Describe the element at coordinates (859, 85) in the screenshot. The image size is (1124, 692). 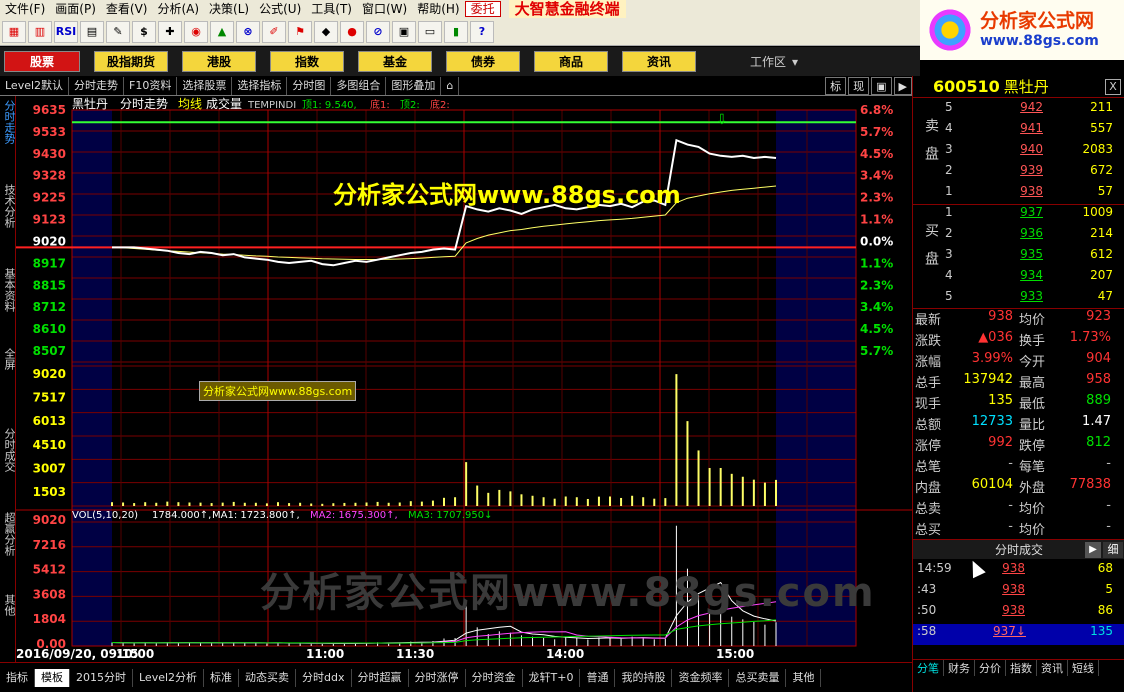
I see `current-button: 现` at that location.